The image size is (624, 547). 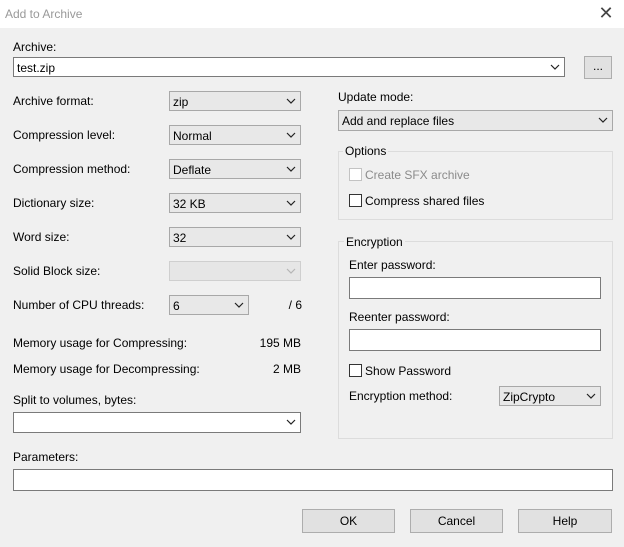 I want to click on reenter-password-label: Reenter password:, so click(x=399, y=317).